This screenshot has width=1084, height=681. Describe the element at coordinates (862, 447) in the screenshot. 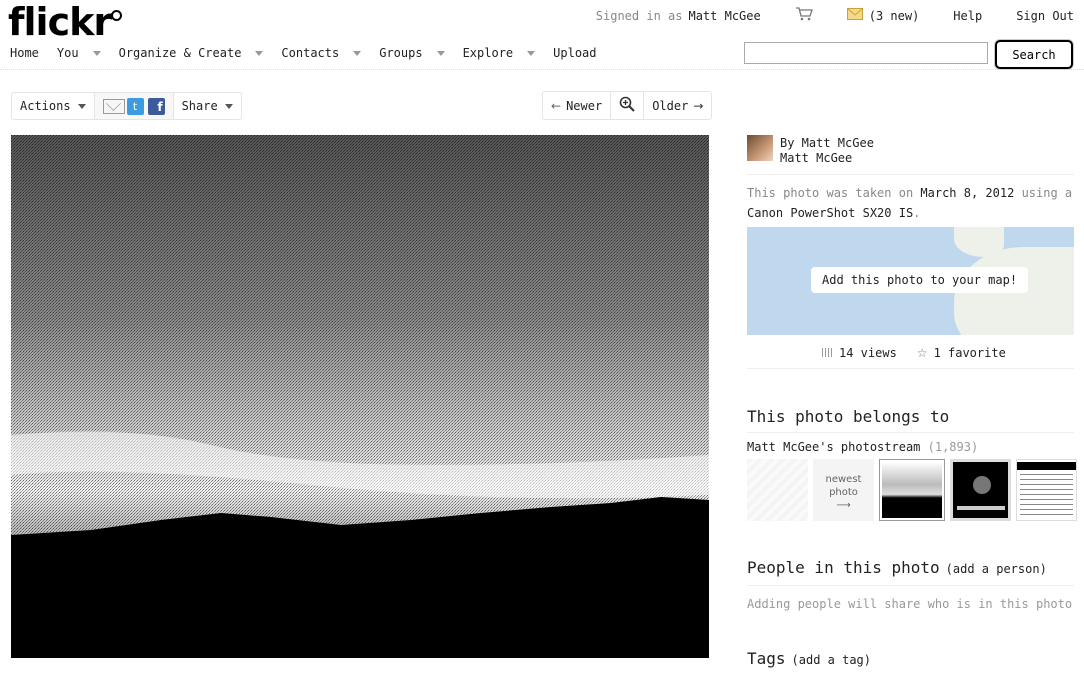

I see `photostream-label: Matt McGee's photostream (1,893)` at that location.